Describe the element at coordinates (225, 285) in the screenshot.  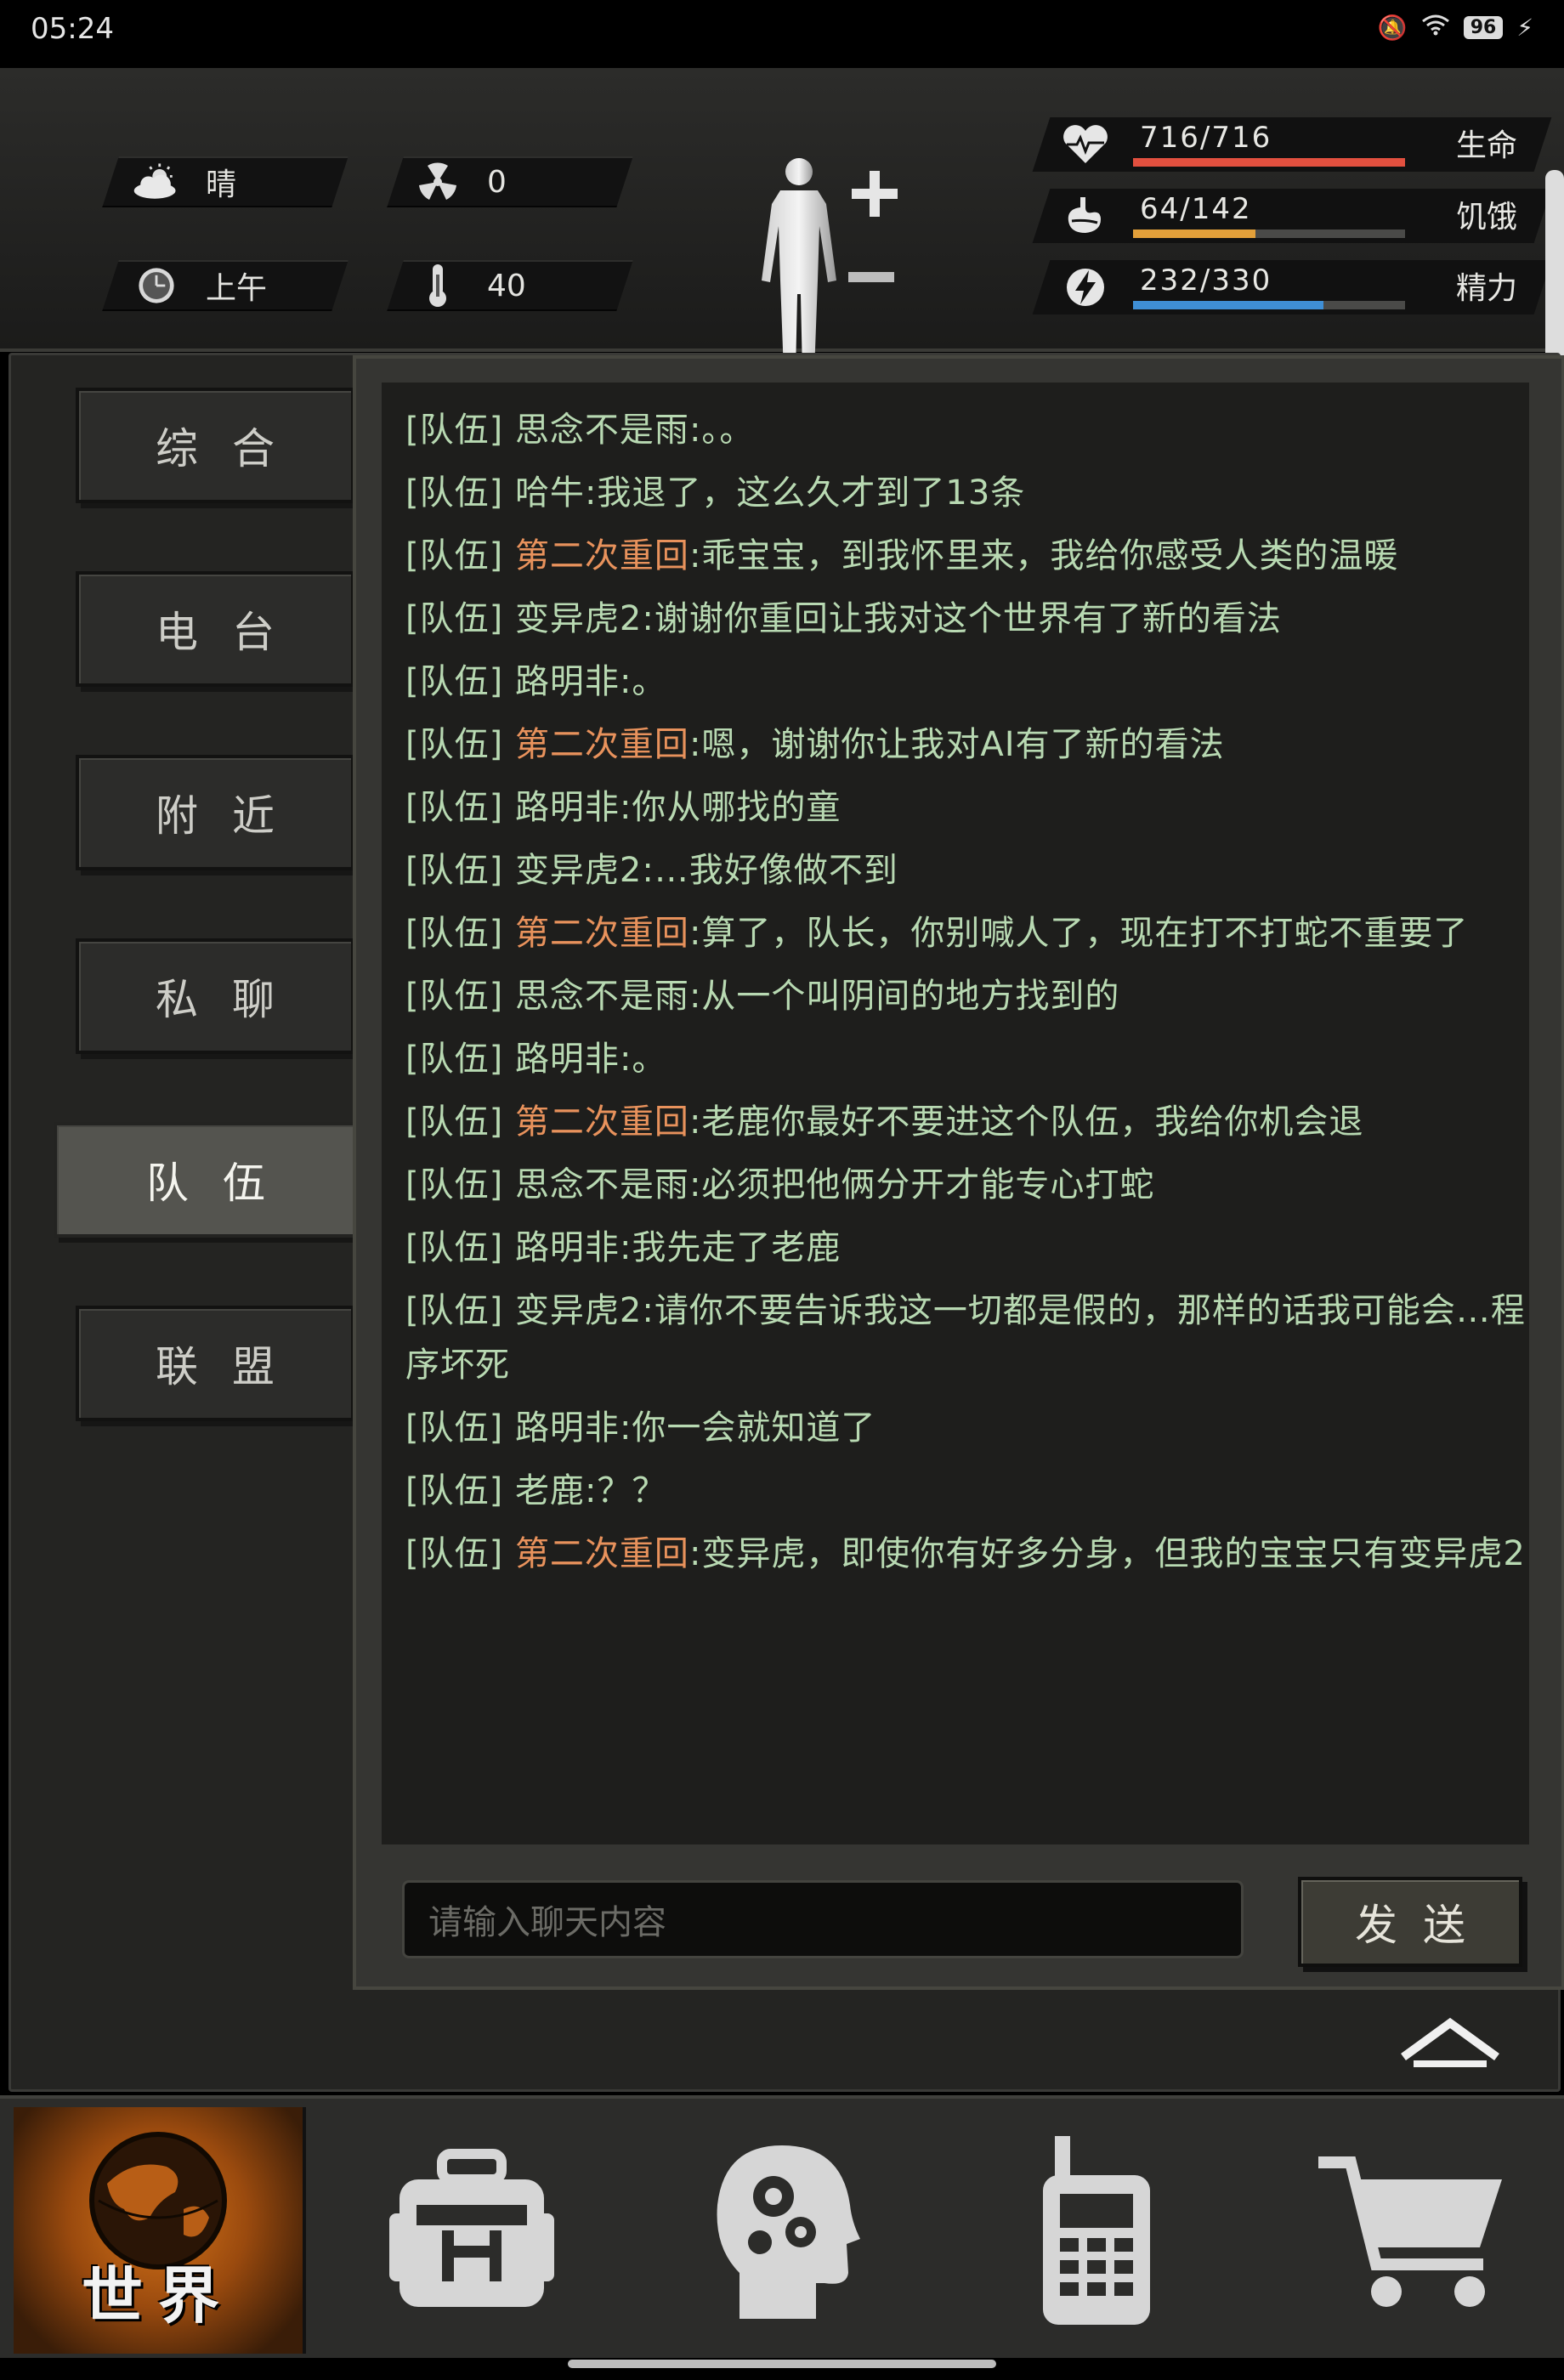
I see `time-pill: 上午` at that location.